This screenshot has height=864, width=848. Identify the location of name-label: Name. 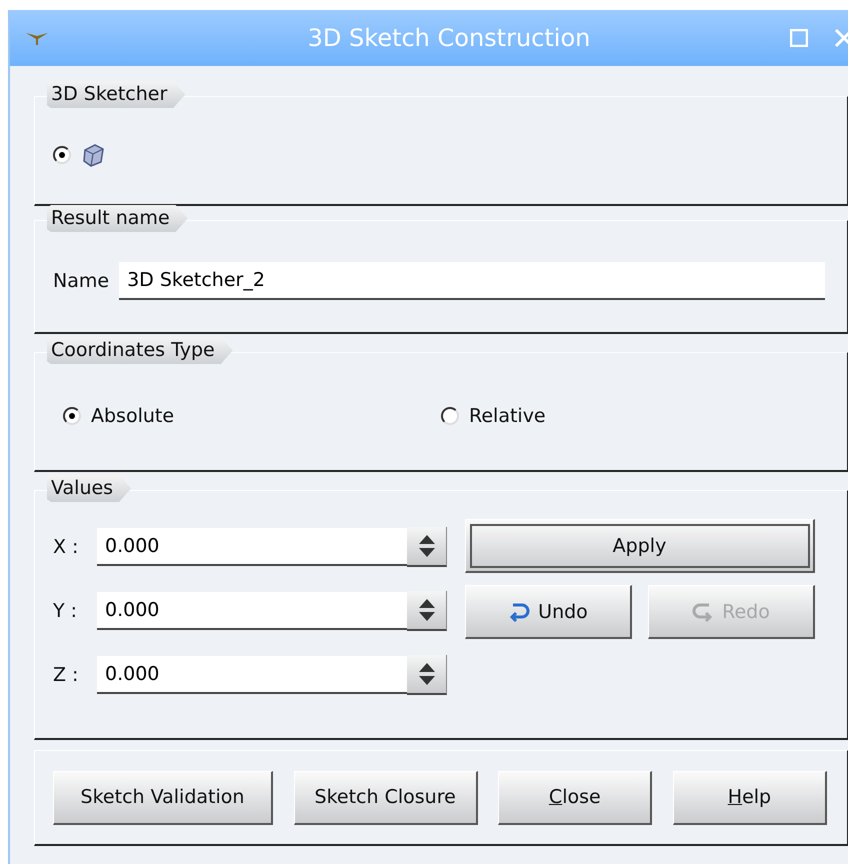
(81, 281).